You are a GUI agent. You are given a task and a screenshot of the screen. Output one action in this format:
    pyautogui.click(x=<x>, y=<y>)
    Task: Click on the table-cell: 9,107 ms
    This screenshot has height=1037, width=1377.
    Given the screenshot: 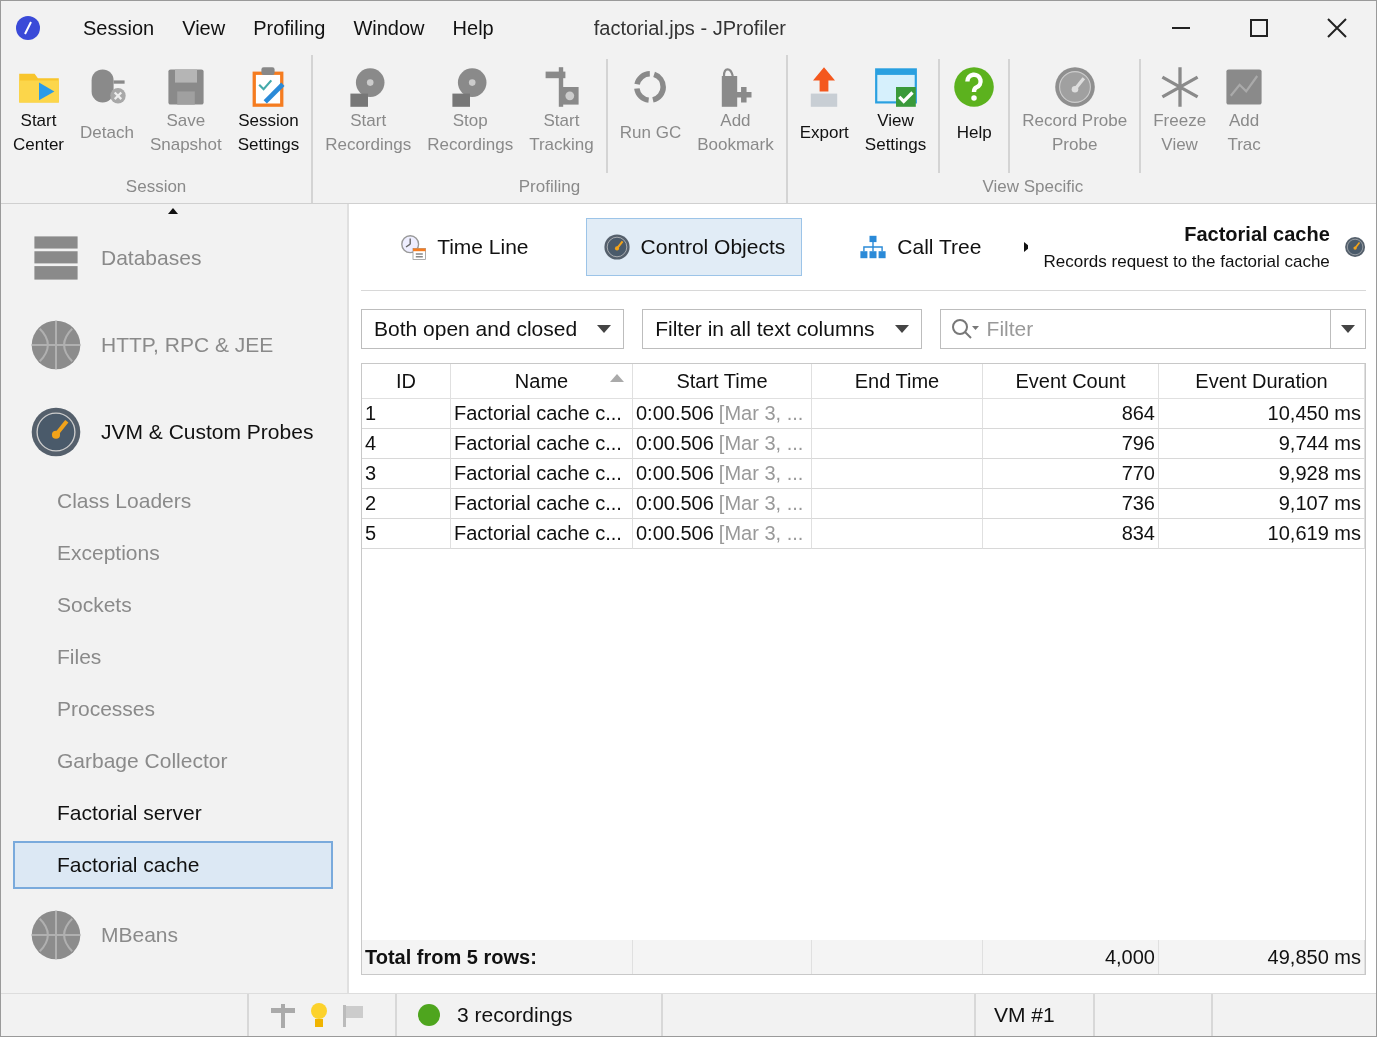 What is the action you would take?
    pyautogui.click(x=1262, y=504)
    